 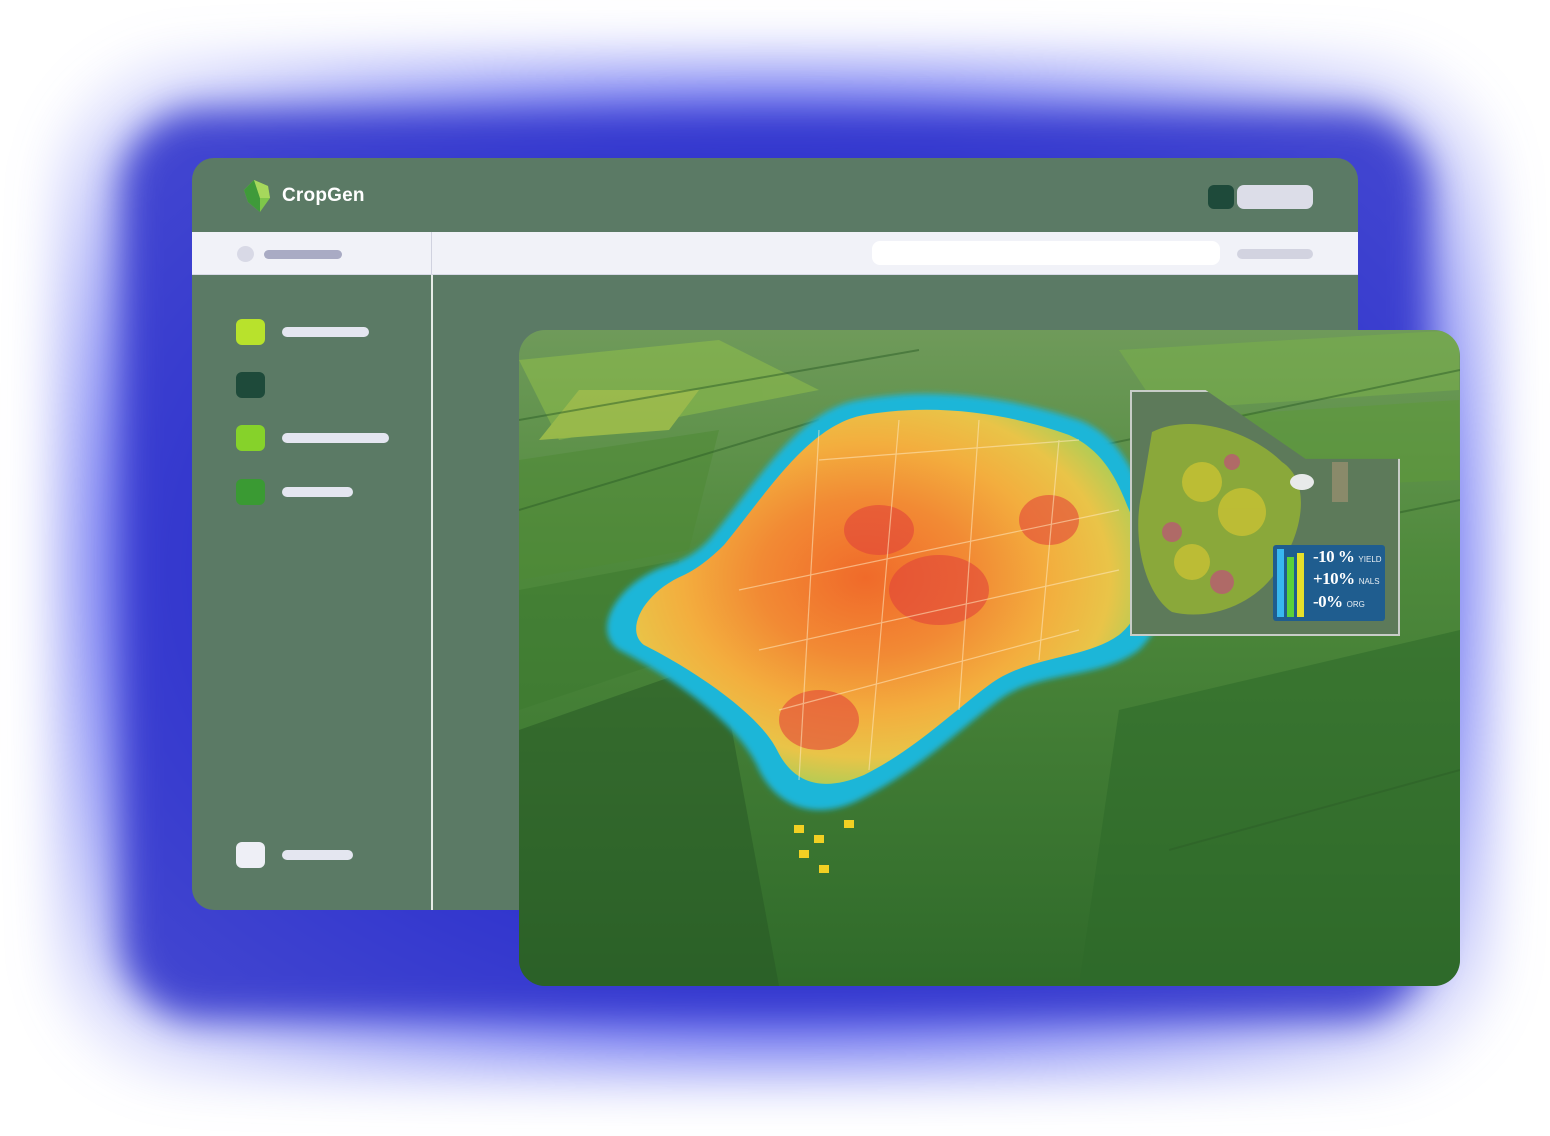 I want to click on topbar-action-button, so click(x=1221, y=197).